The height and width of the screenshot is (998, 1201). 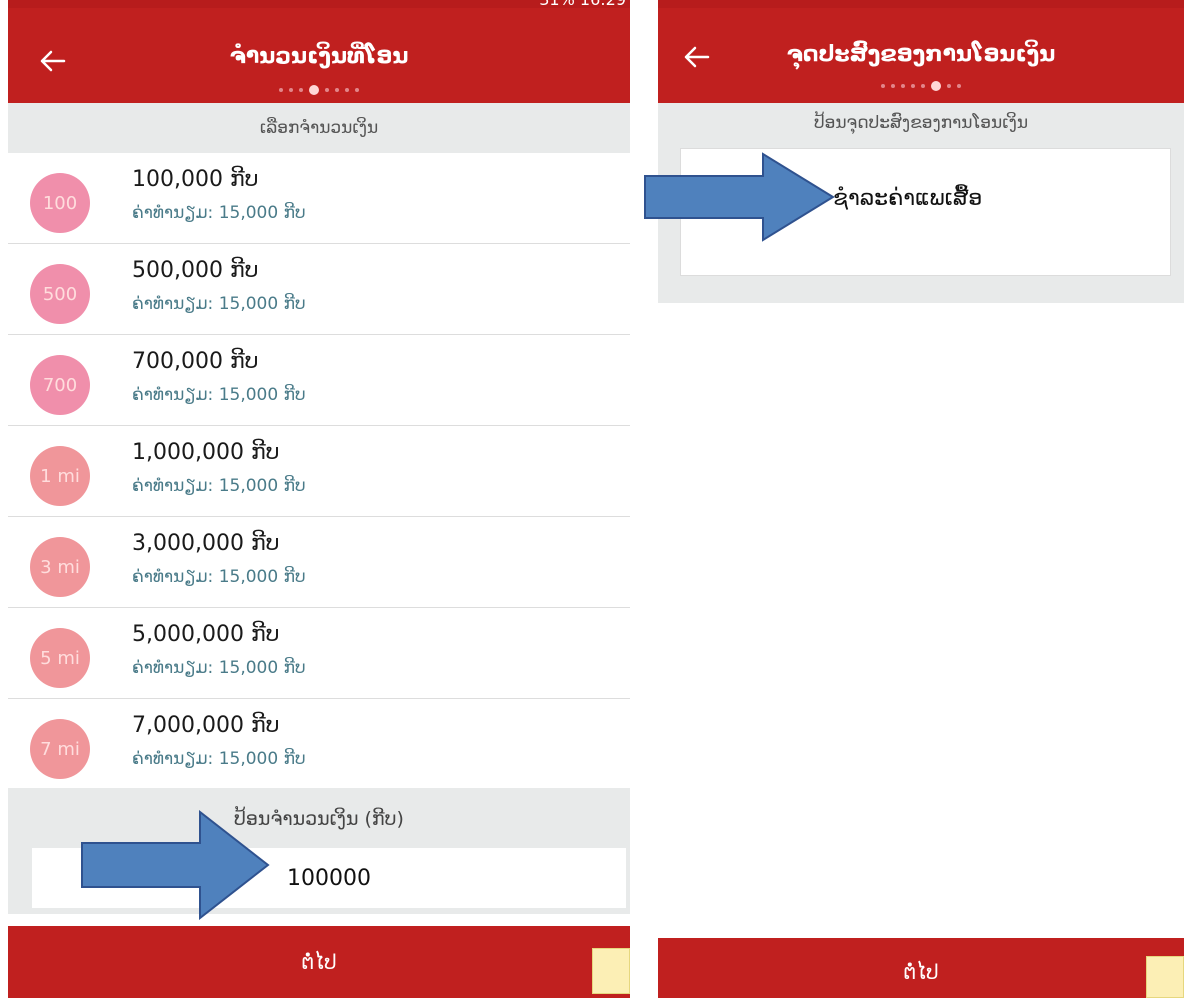 What do you see at coordinates (195, 179) in the screenshot?
I see `amount-text: 100,000 ກີບ` at bounding box center [195, 179].